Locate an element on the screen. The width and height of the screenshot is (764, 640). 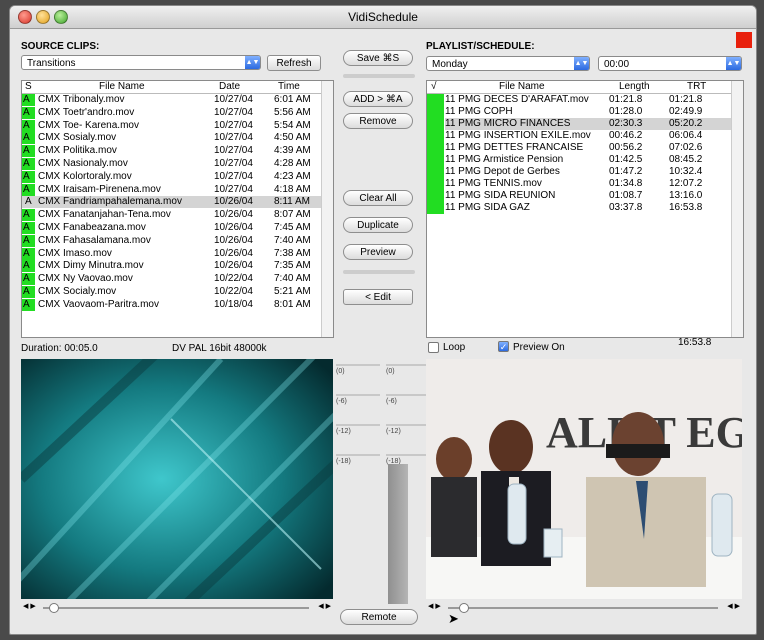
clip-time: 7:38 AM is located at coordinates (292, 253).